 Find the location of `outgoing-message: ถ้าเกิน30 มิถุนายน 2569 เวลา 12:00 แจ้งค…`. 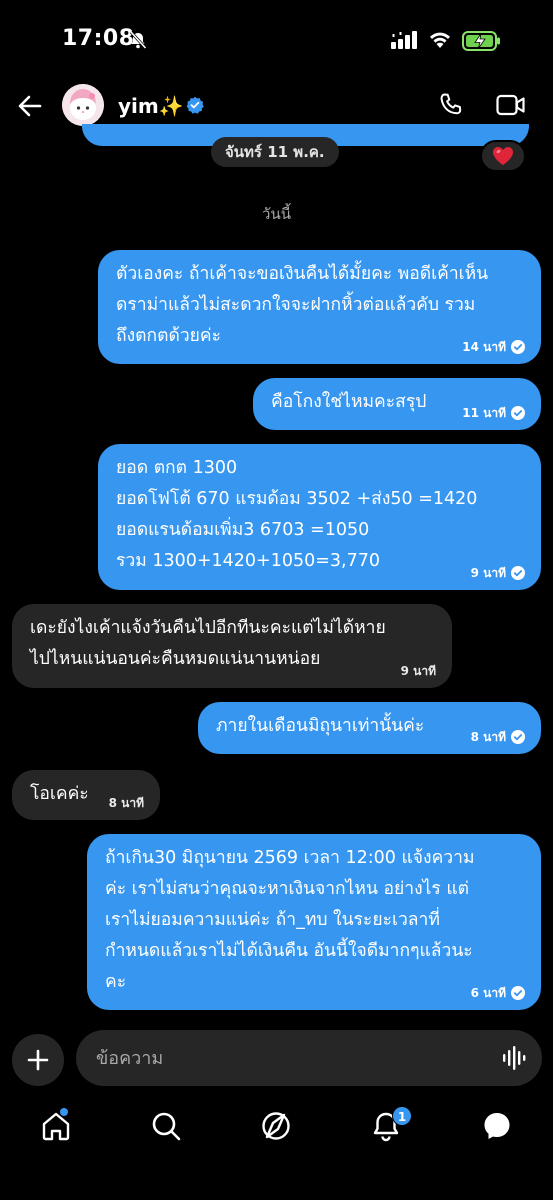

outgoing-message: ถ้าเกิน30 มิถุนายน 2569 เวลา 12:00 แจ้งค… is located at coordinates (314, 922).